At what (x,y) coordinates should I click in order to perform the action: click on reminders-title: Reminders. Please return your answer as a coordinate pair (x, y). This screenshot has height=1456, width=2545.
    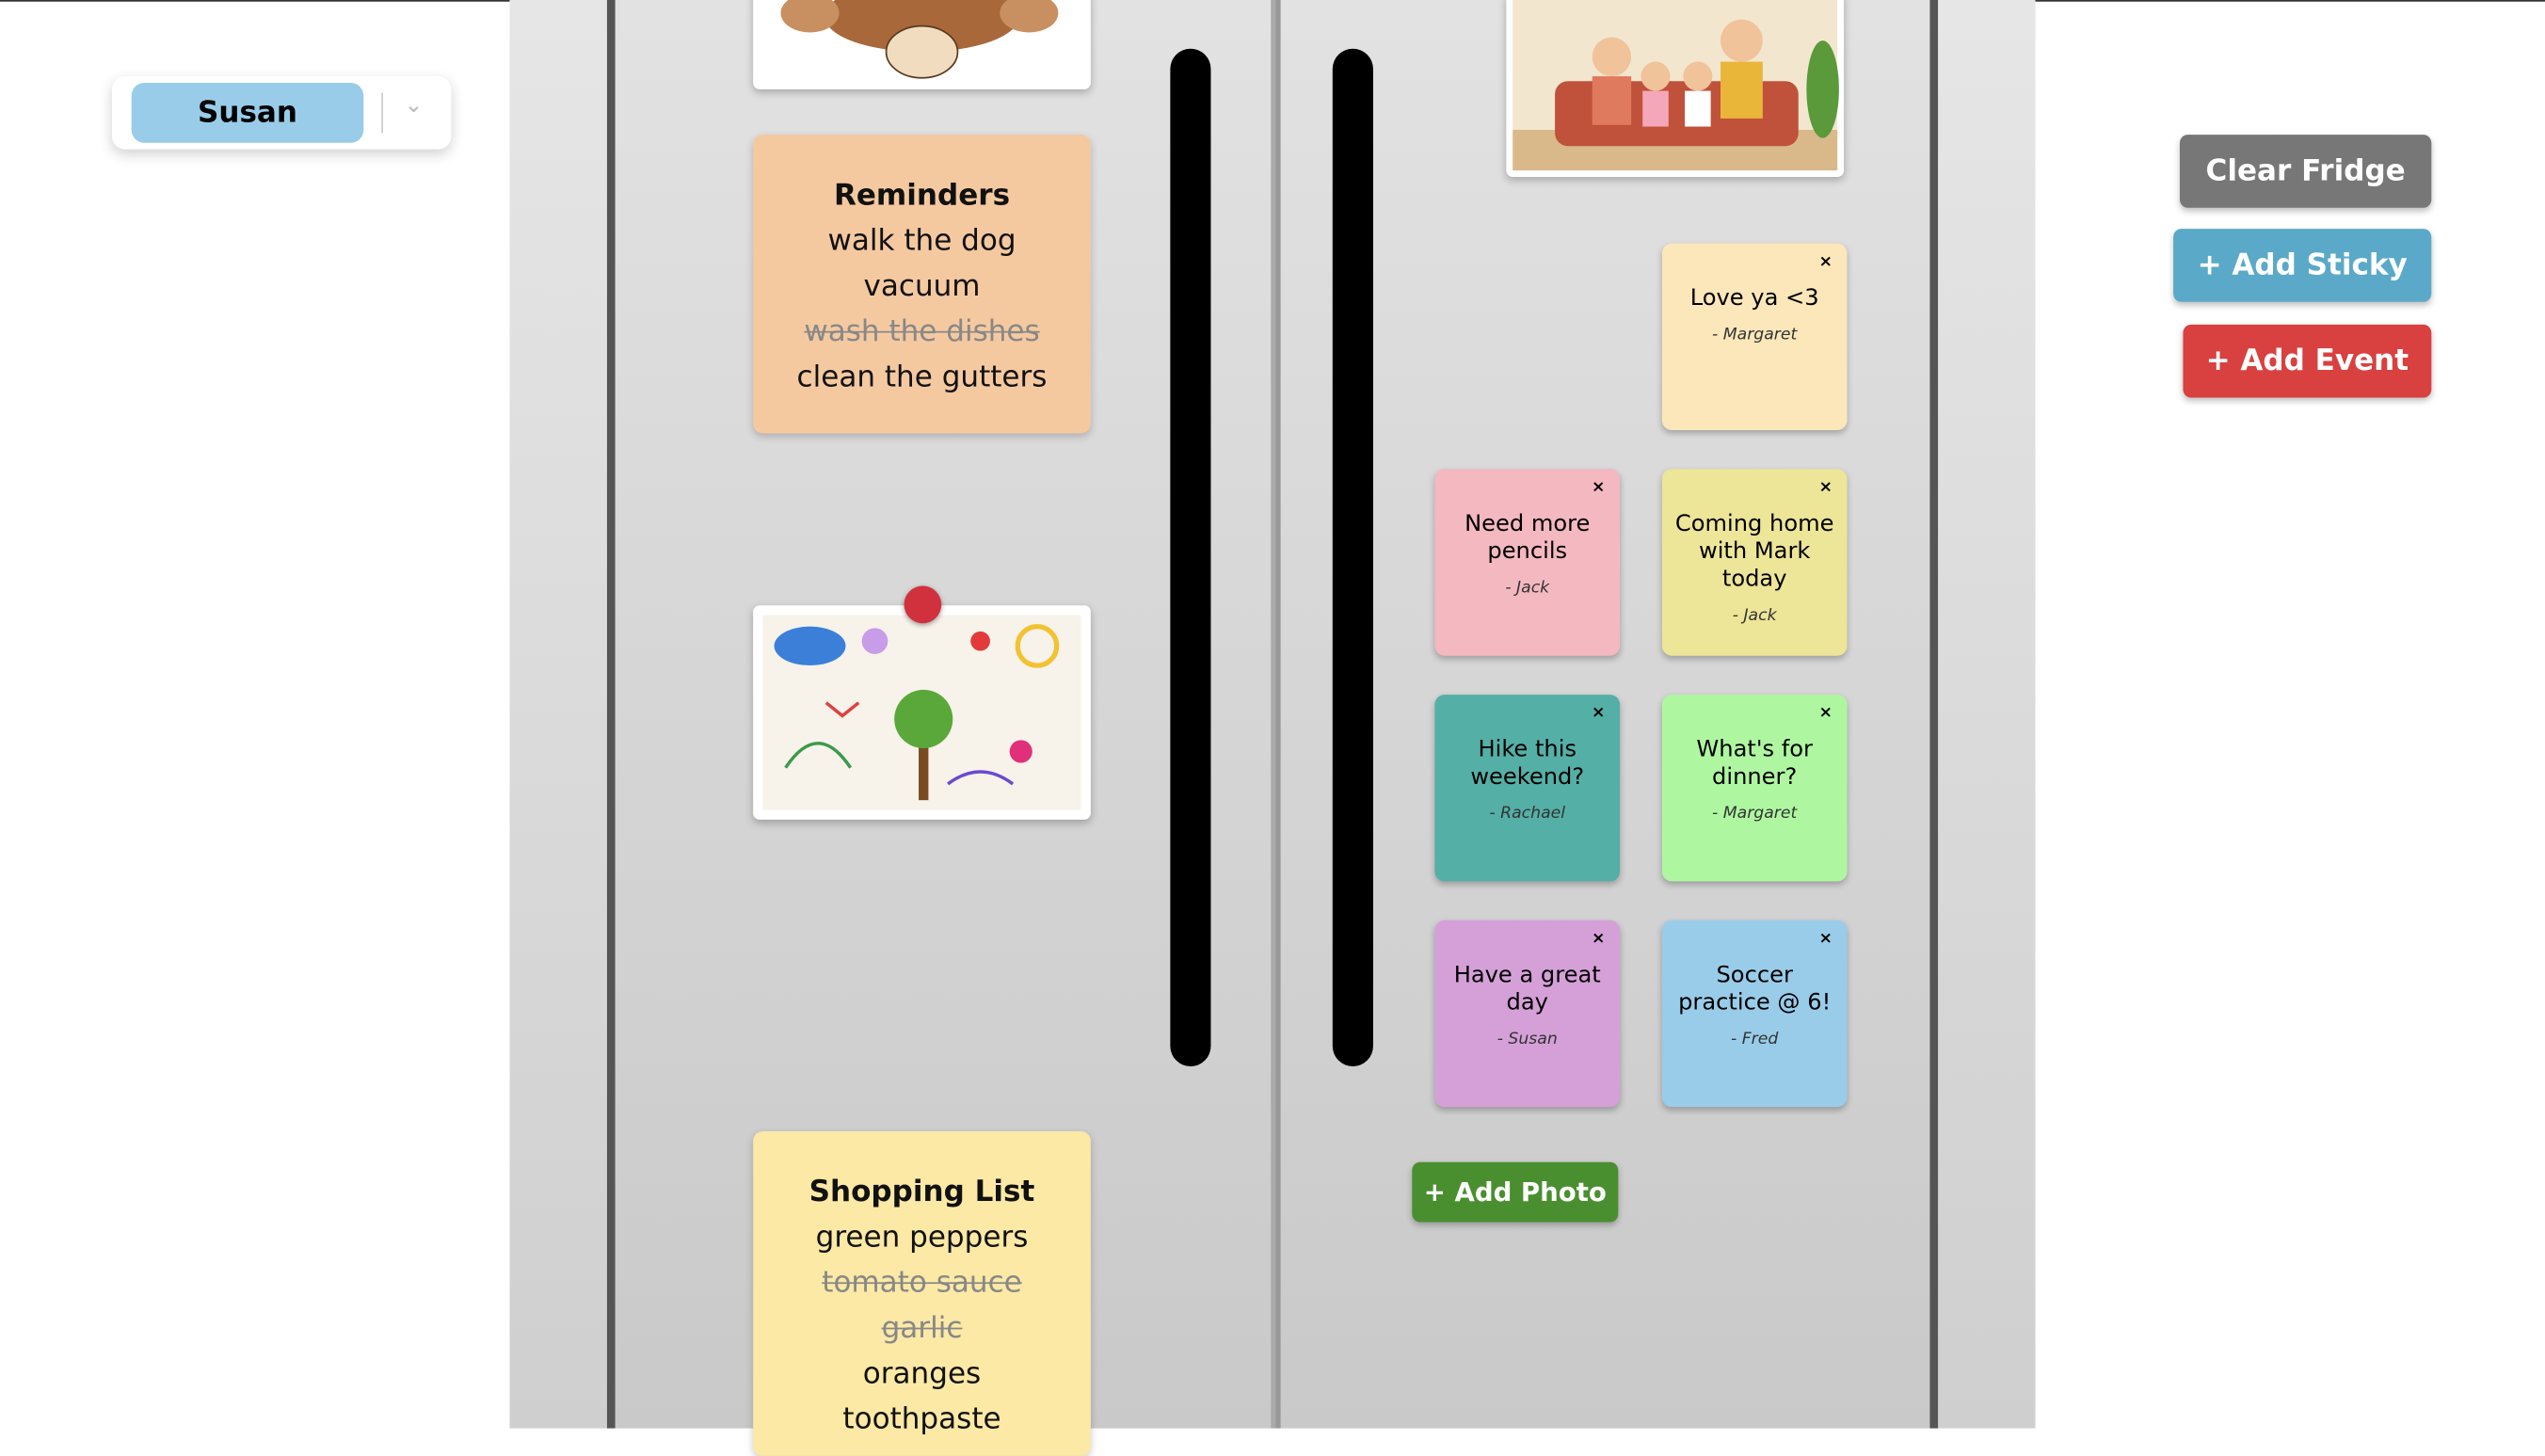
    Looking at the image, I should click on (922, 195).